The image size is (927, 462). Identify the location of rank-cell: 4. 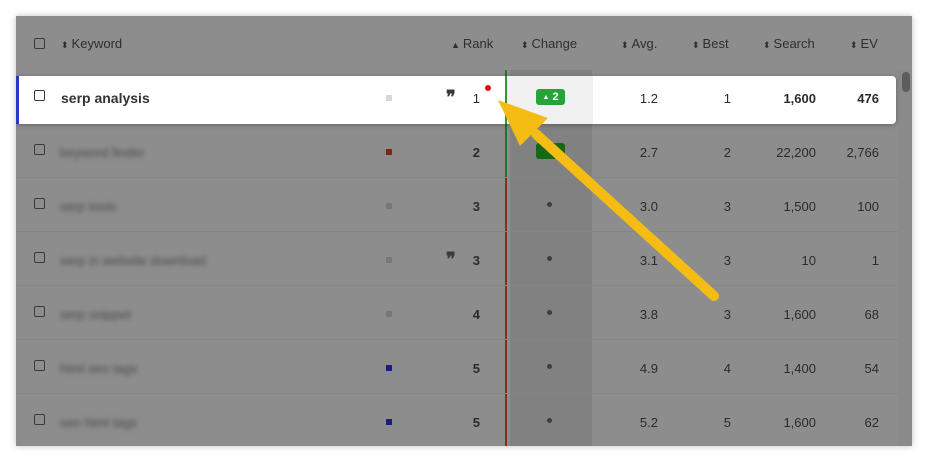
(476, 314).